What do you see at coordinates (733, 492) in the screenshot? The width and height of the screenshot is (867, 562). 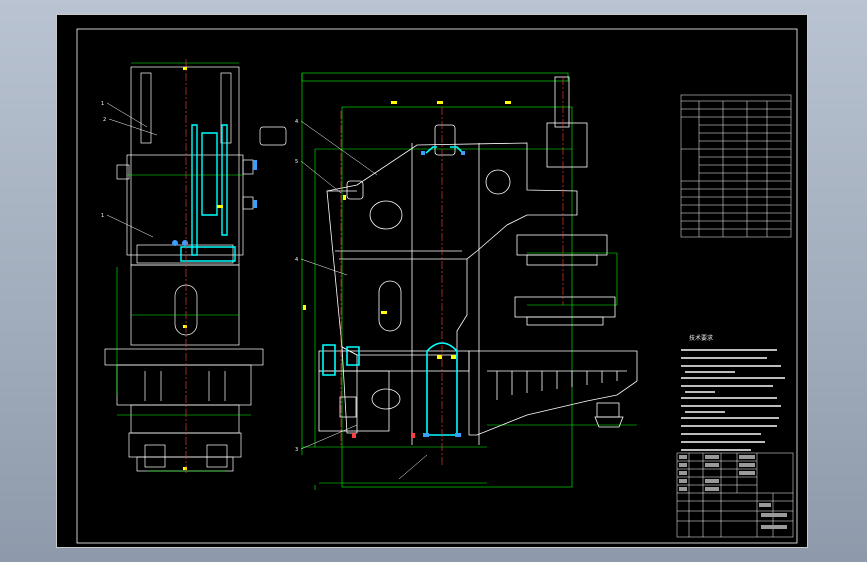 I see `title-block-fill` at bounding box center [733, 492].